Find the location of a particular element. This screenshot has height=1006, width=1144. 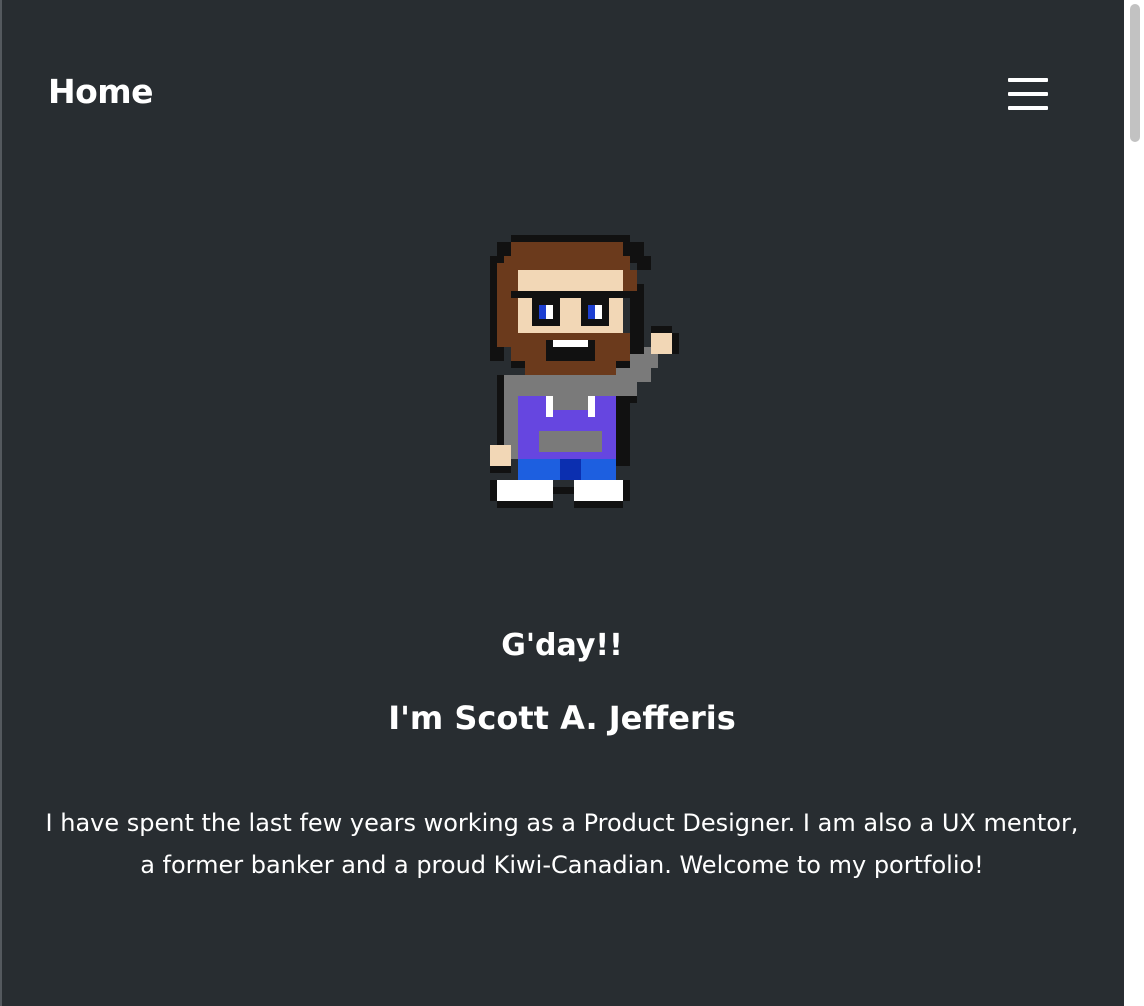

window-edge is located at coordinates (1, 503).